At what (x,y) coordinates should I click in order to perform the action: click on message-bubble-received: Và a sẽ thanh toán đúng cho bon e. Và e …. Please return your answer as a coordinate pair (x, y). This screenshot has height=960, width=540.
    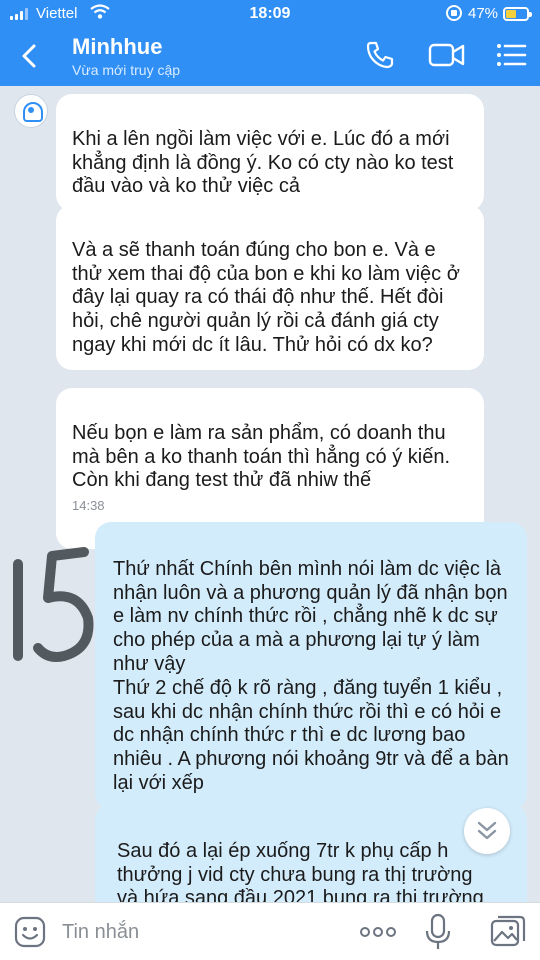
    Looking at the image, I should click on (270, 287).